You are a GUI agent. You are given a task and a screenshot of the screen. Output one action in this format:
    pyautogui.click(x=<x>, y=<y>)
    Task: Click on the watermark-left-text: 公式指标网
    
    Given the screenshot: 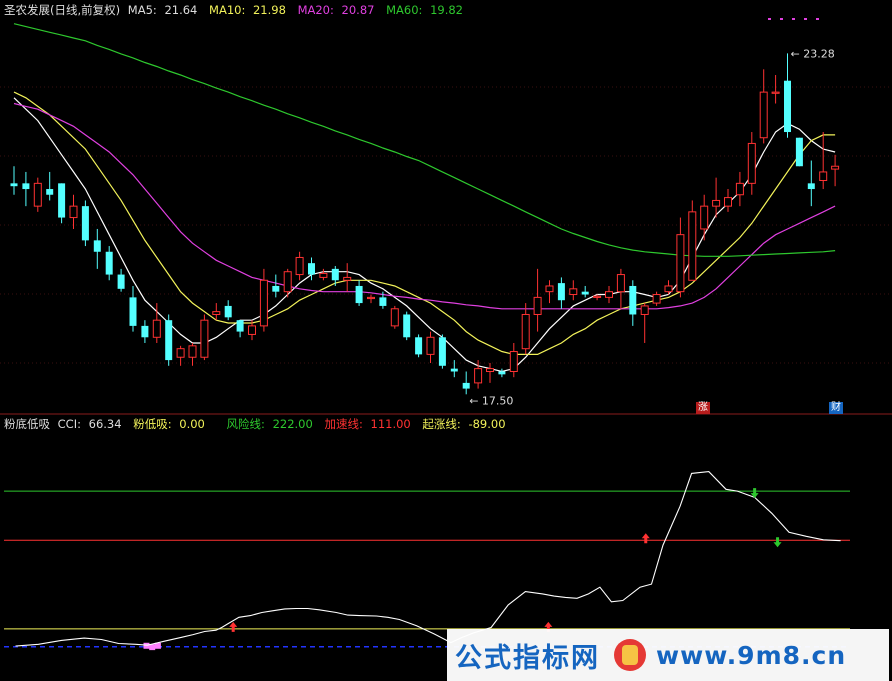 What is the action you would take?
    pyautogui.click(x=527, y=658)
    